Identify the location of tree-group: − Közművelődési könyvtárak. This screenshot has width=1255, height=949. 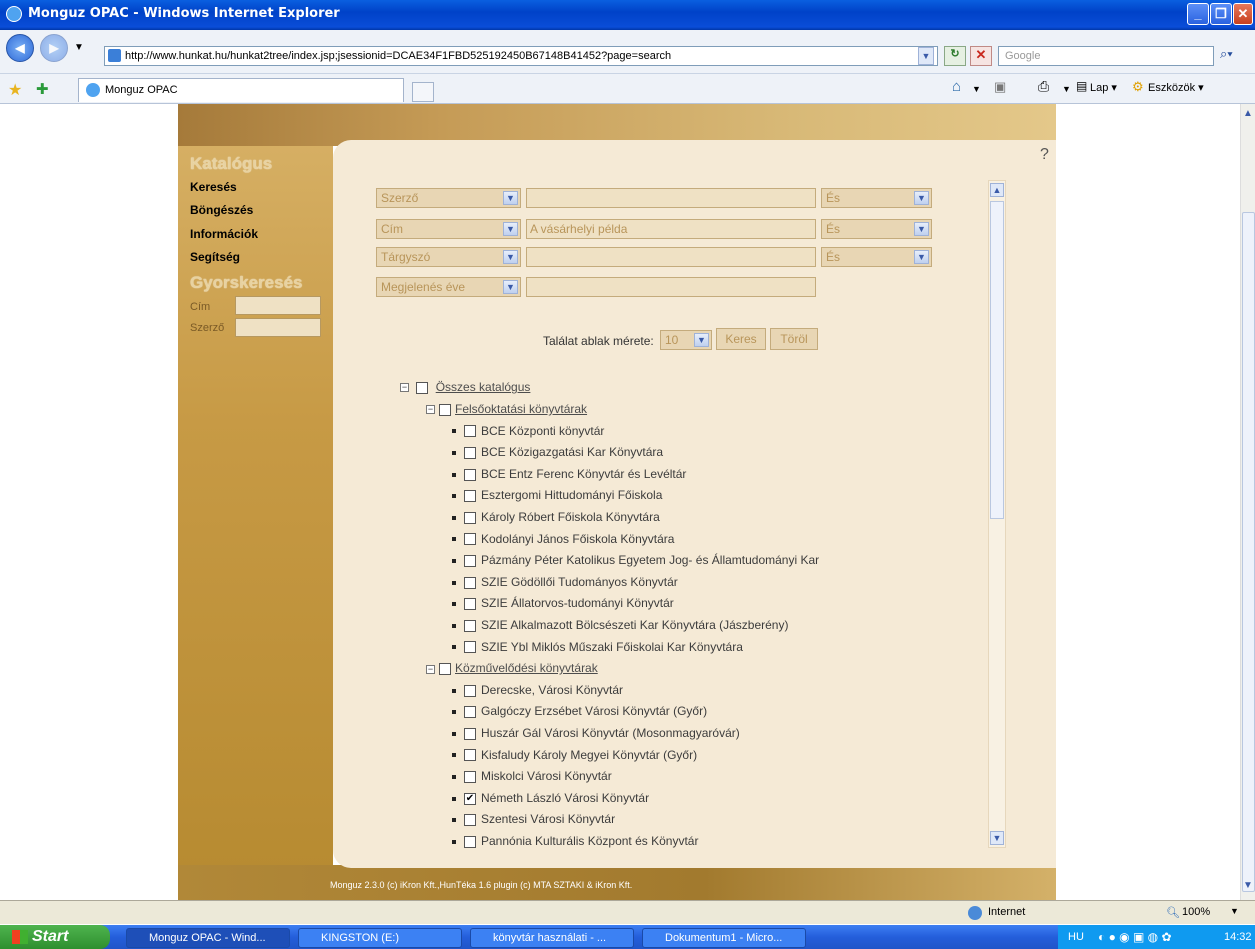
(512, 668).